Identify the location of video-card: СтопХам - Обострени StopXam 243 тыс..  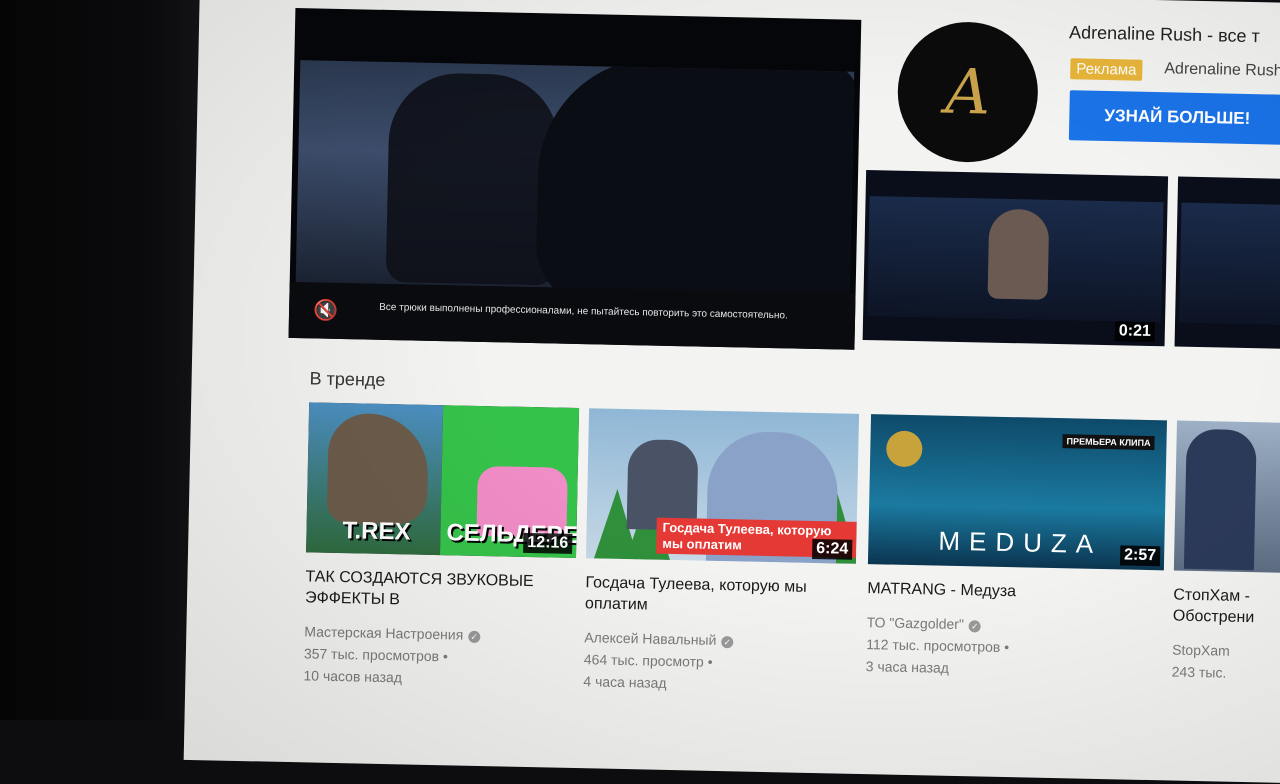
(1226, 553).